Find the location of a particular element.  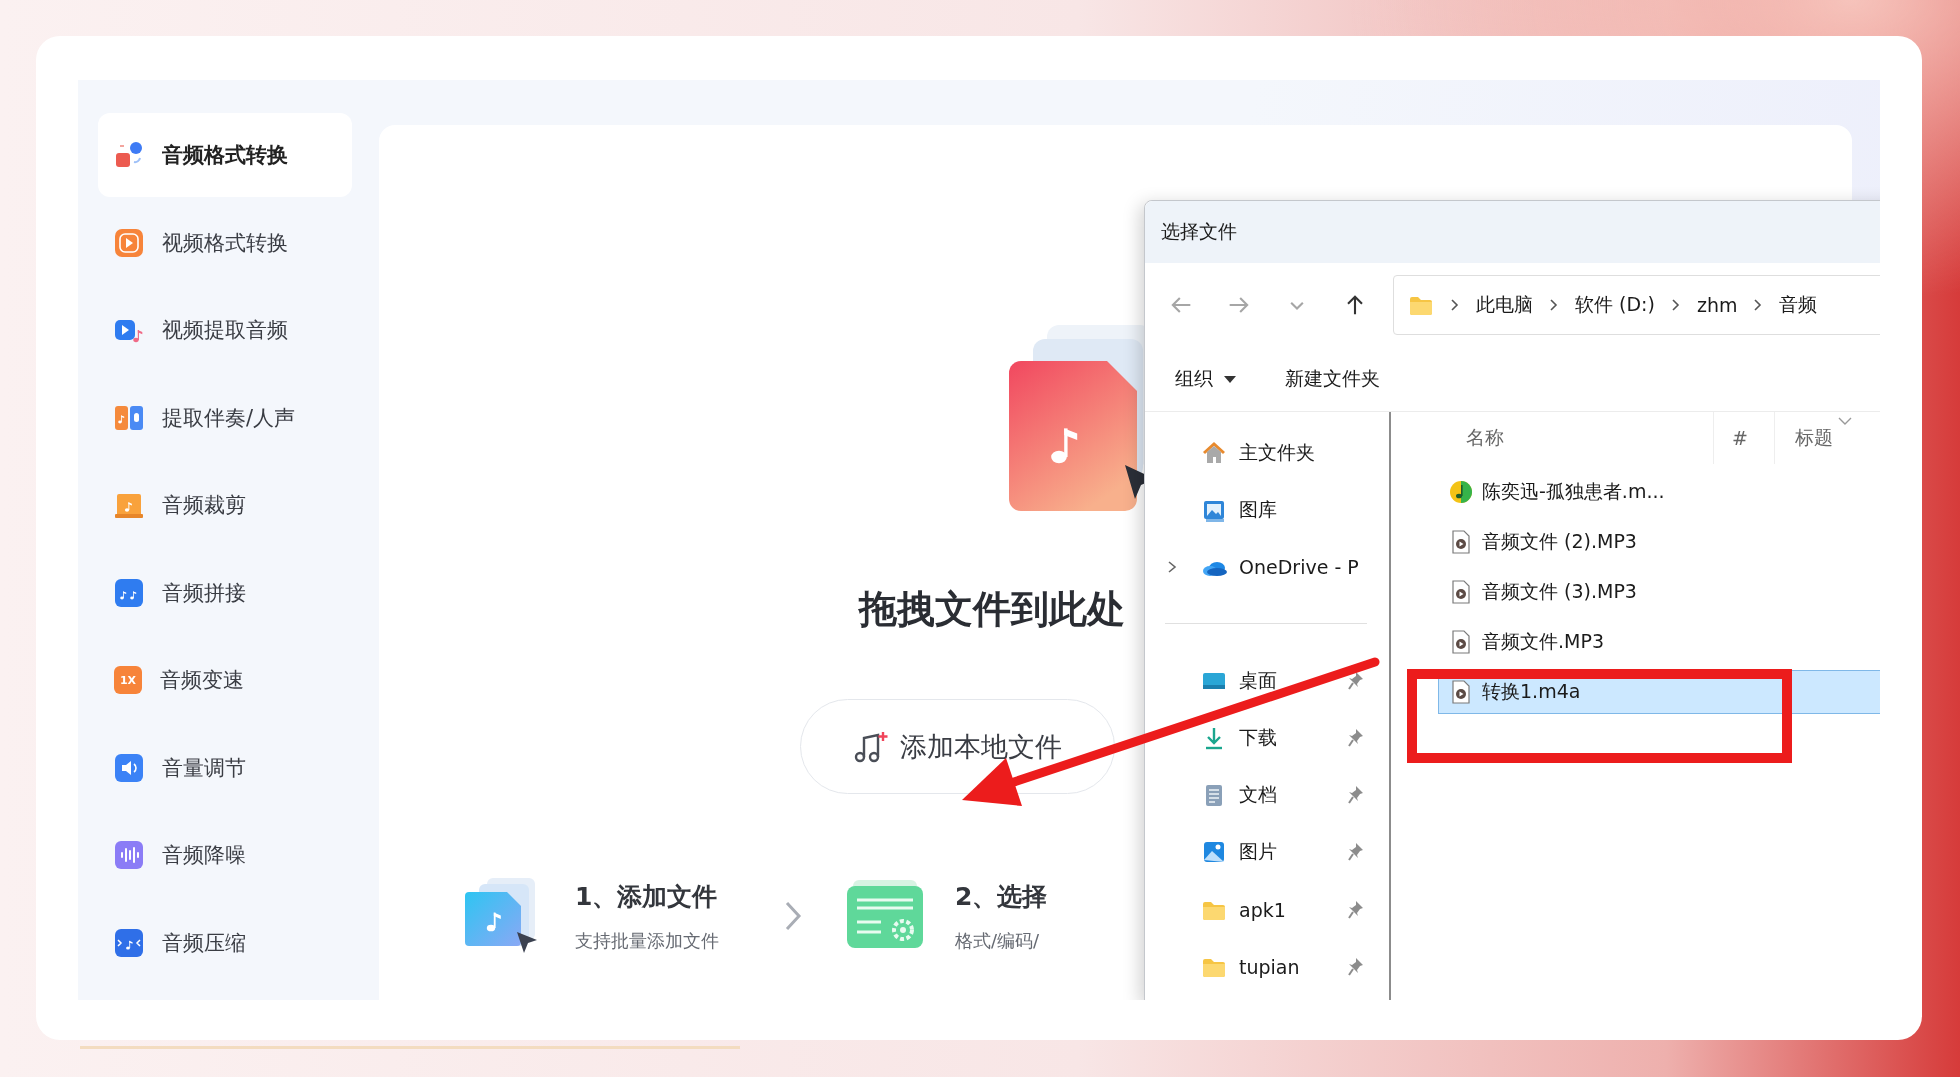

step-title: 1、添加文件 is located at coordinates (647, 896).